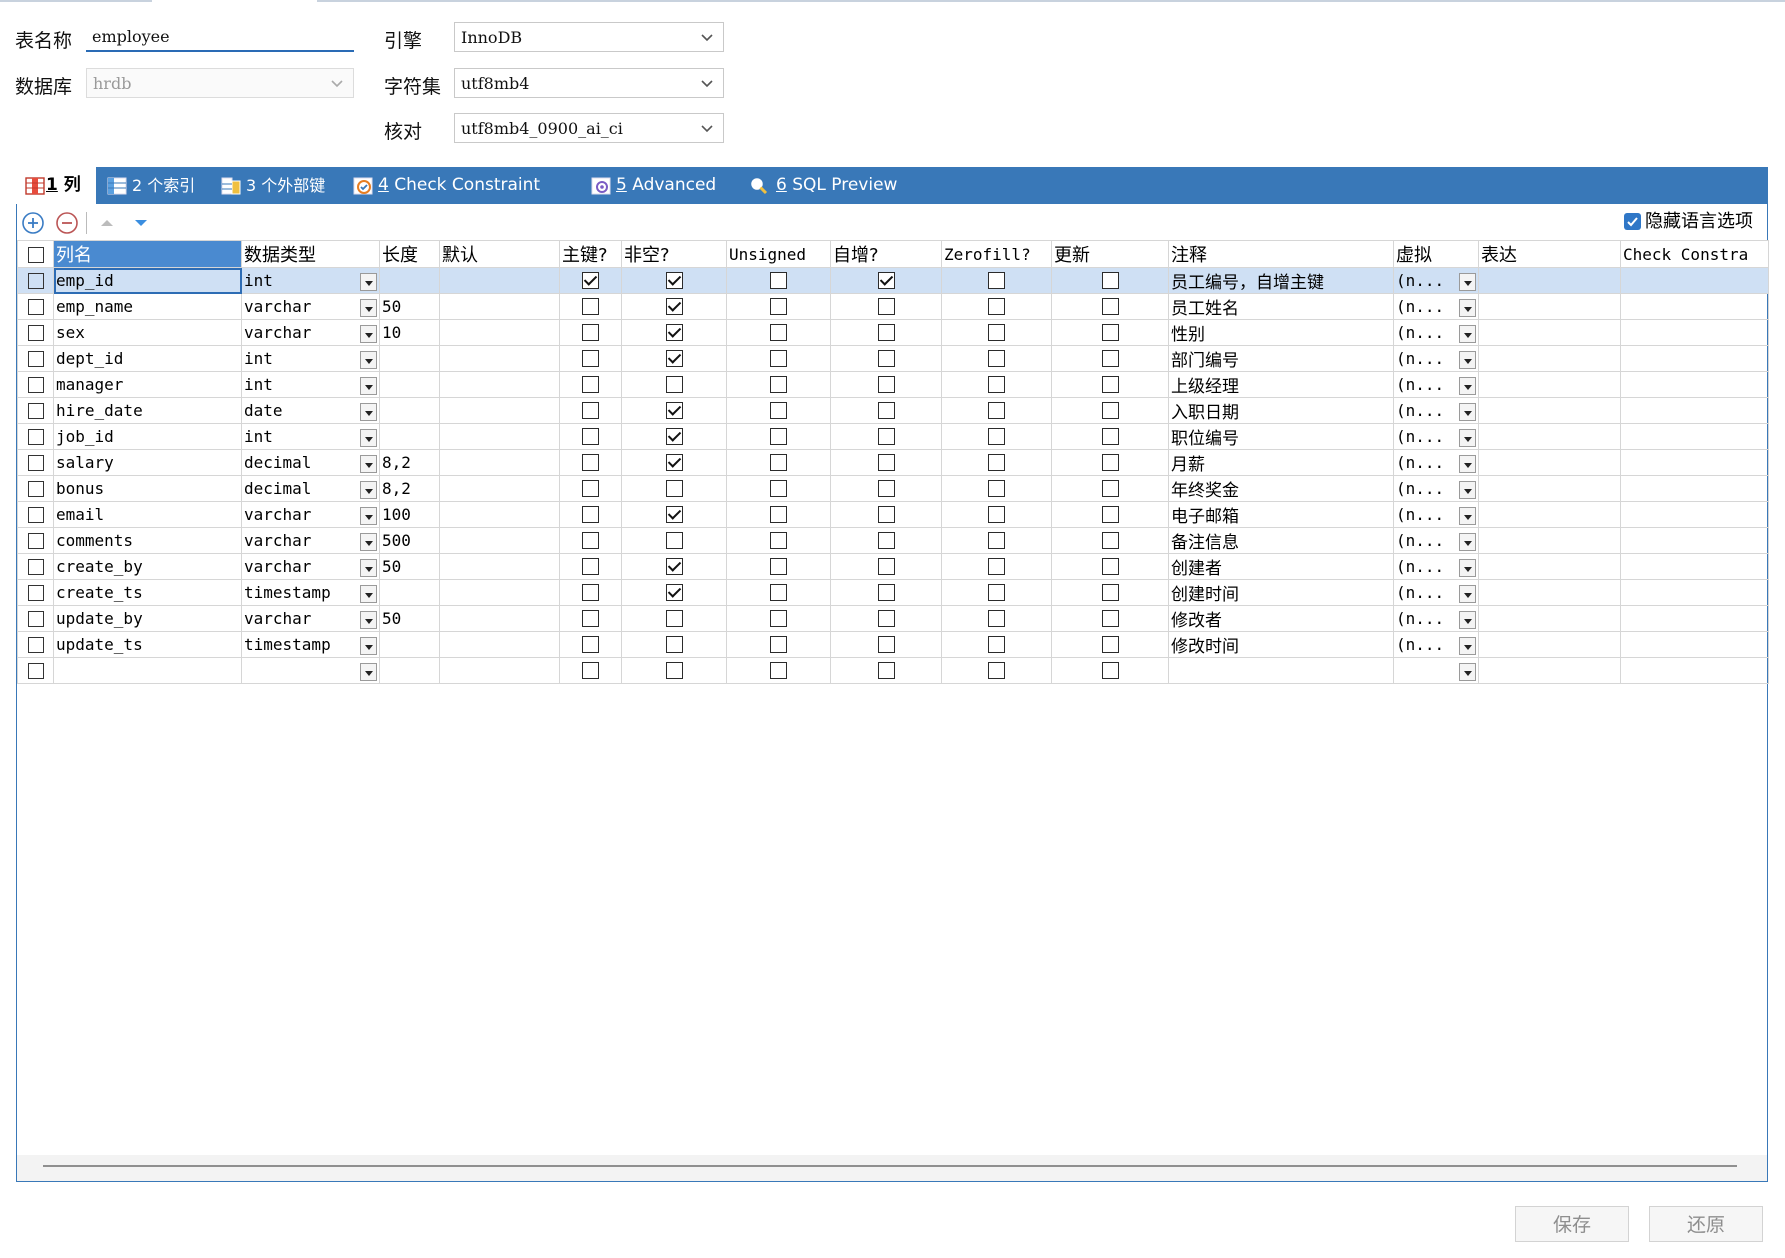 This screenshot has height=1258, width=1785. What do you see at coordinates (310, 410) in the screenshot?
I see `data-type-cell: date` at bounding box center [310, 410].